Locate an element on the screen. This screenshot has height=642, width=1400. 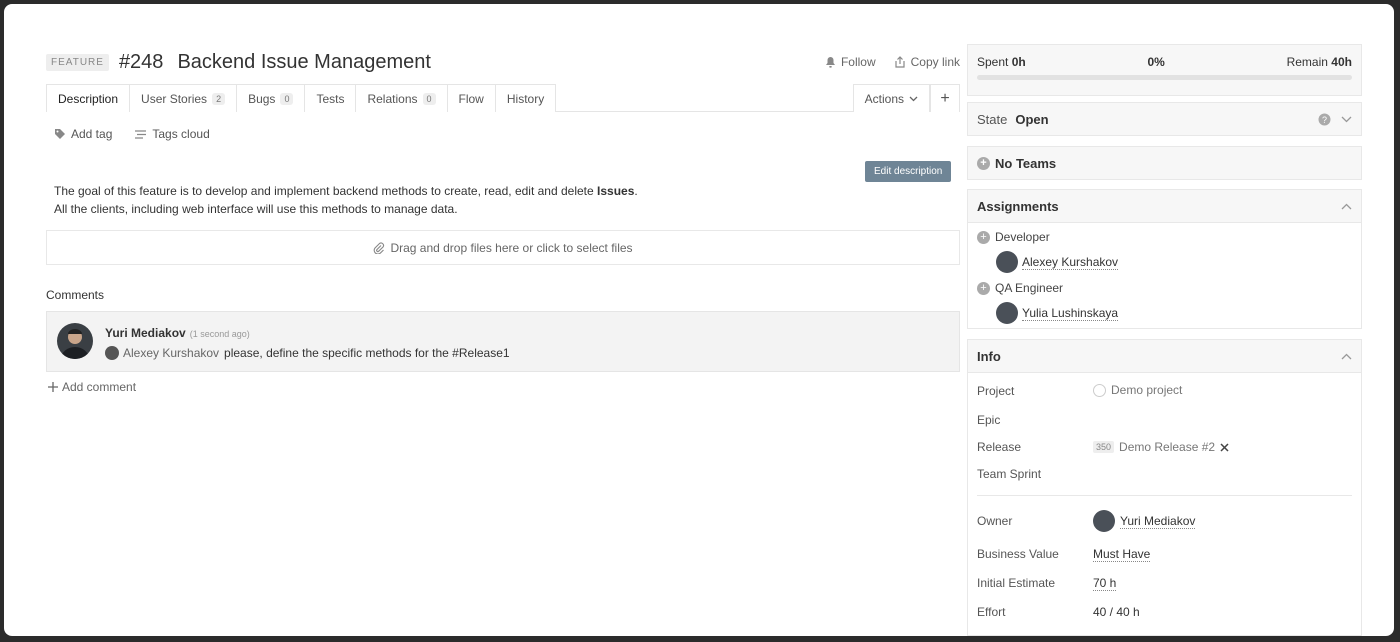
copy-link-button: Copy link is located at coordinates (927, 62).